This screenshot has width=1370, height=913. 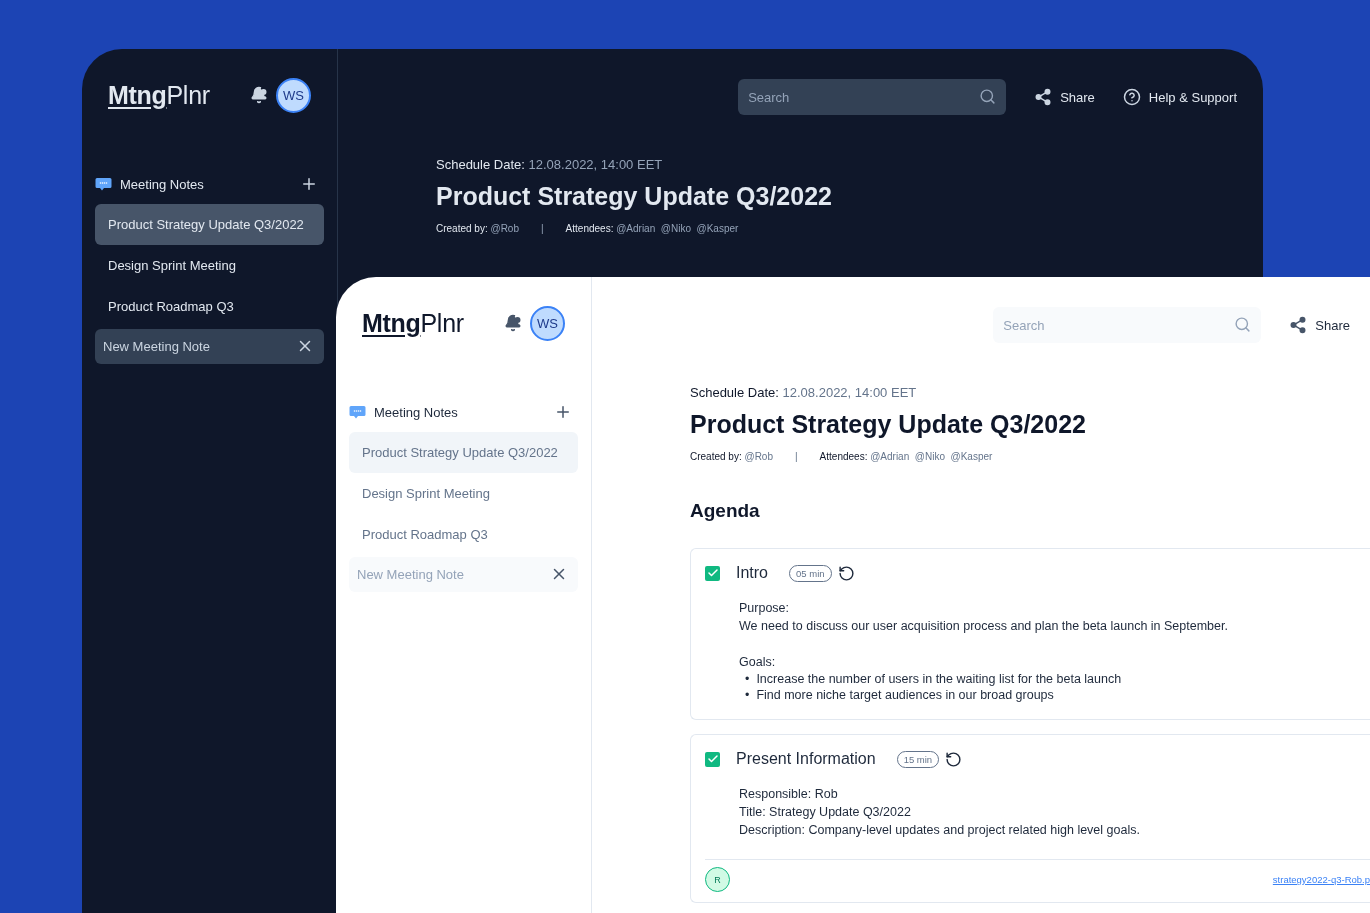 I want to click on body-text: Title: Strategy Update Q3/2022, so click(x=825, y=812).